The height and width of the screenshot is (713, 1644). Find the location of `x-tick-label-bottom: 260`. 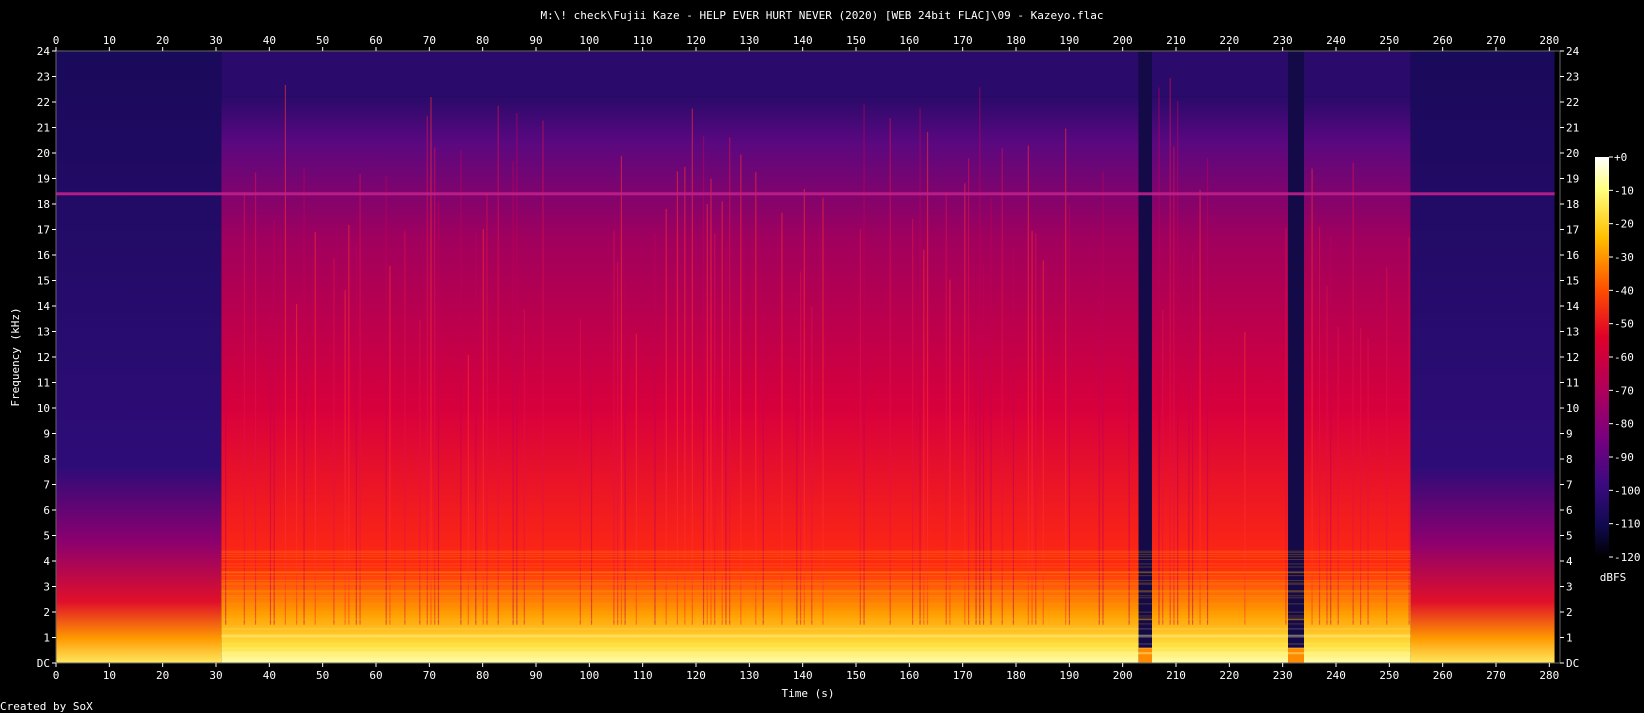

x-tick-label-bottom: 260 is located at coordinates (1443, 675).